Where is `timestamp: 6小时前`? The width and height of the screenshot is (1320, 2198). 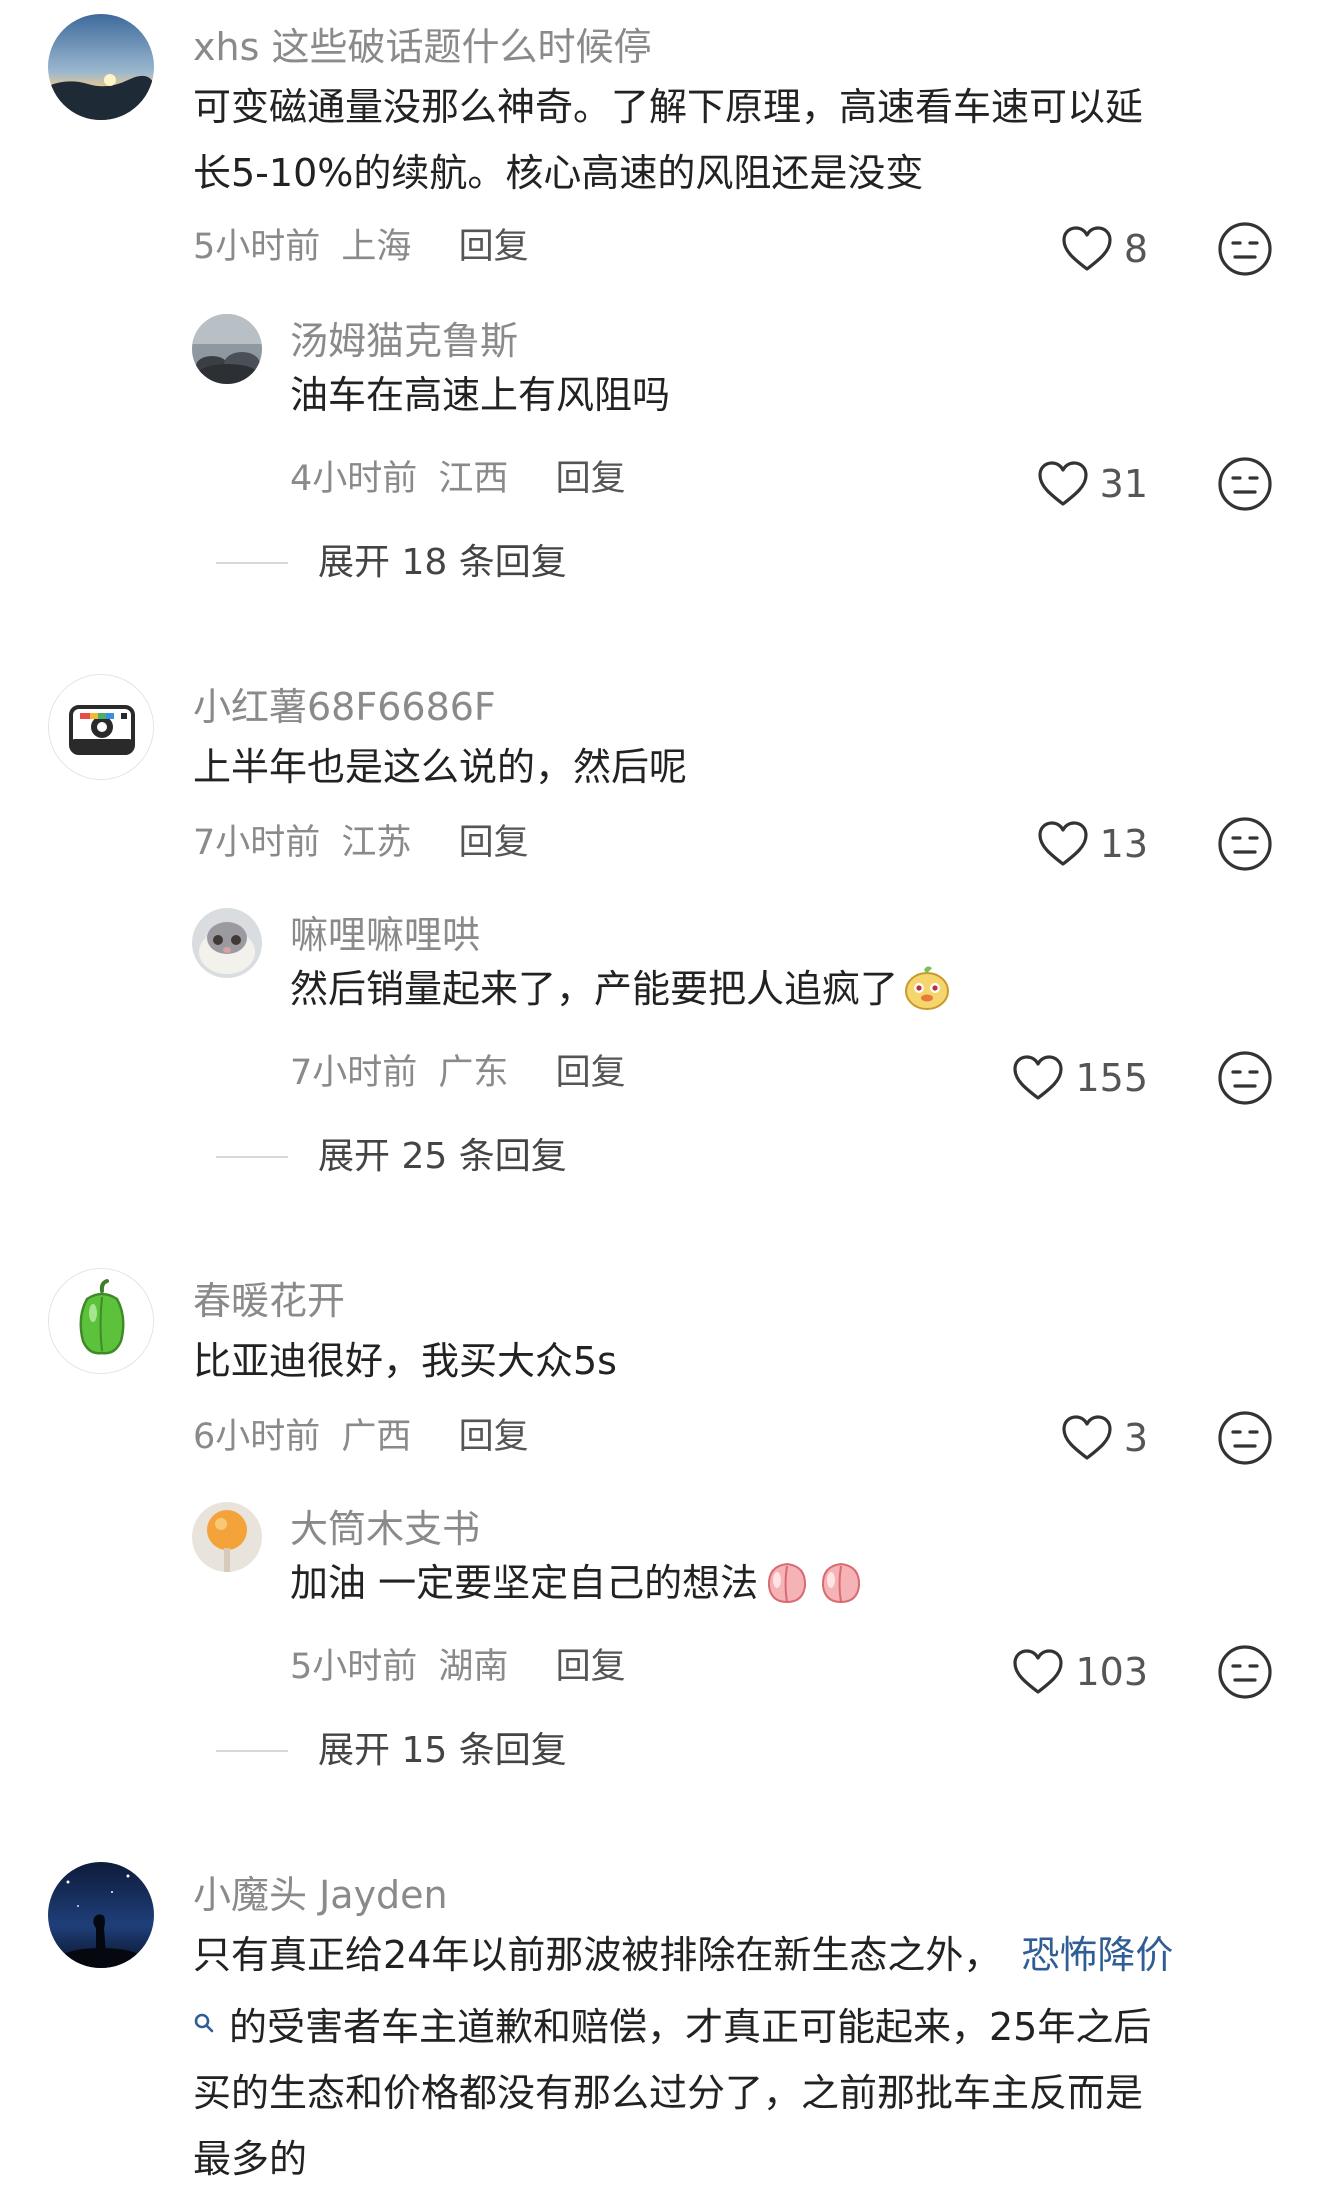 timestamp: 6小时前 is located at coordinates (257, 1437).